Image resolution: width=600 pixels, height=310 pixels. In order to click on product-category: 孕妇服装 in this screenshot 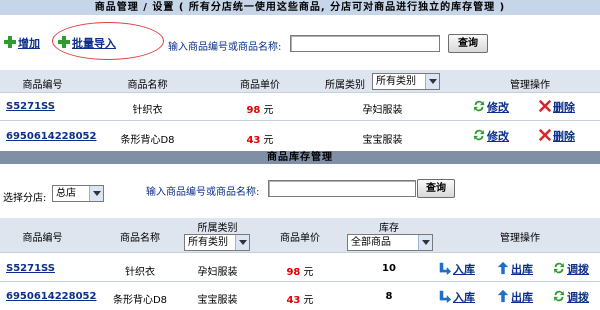, I will do `click(382, 110)`.